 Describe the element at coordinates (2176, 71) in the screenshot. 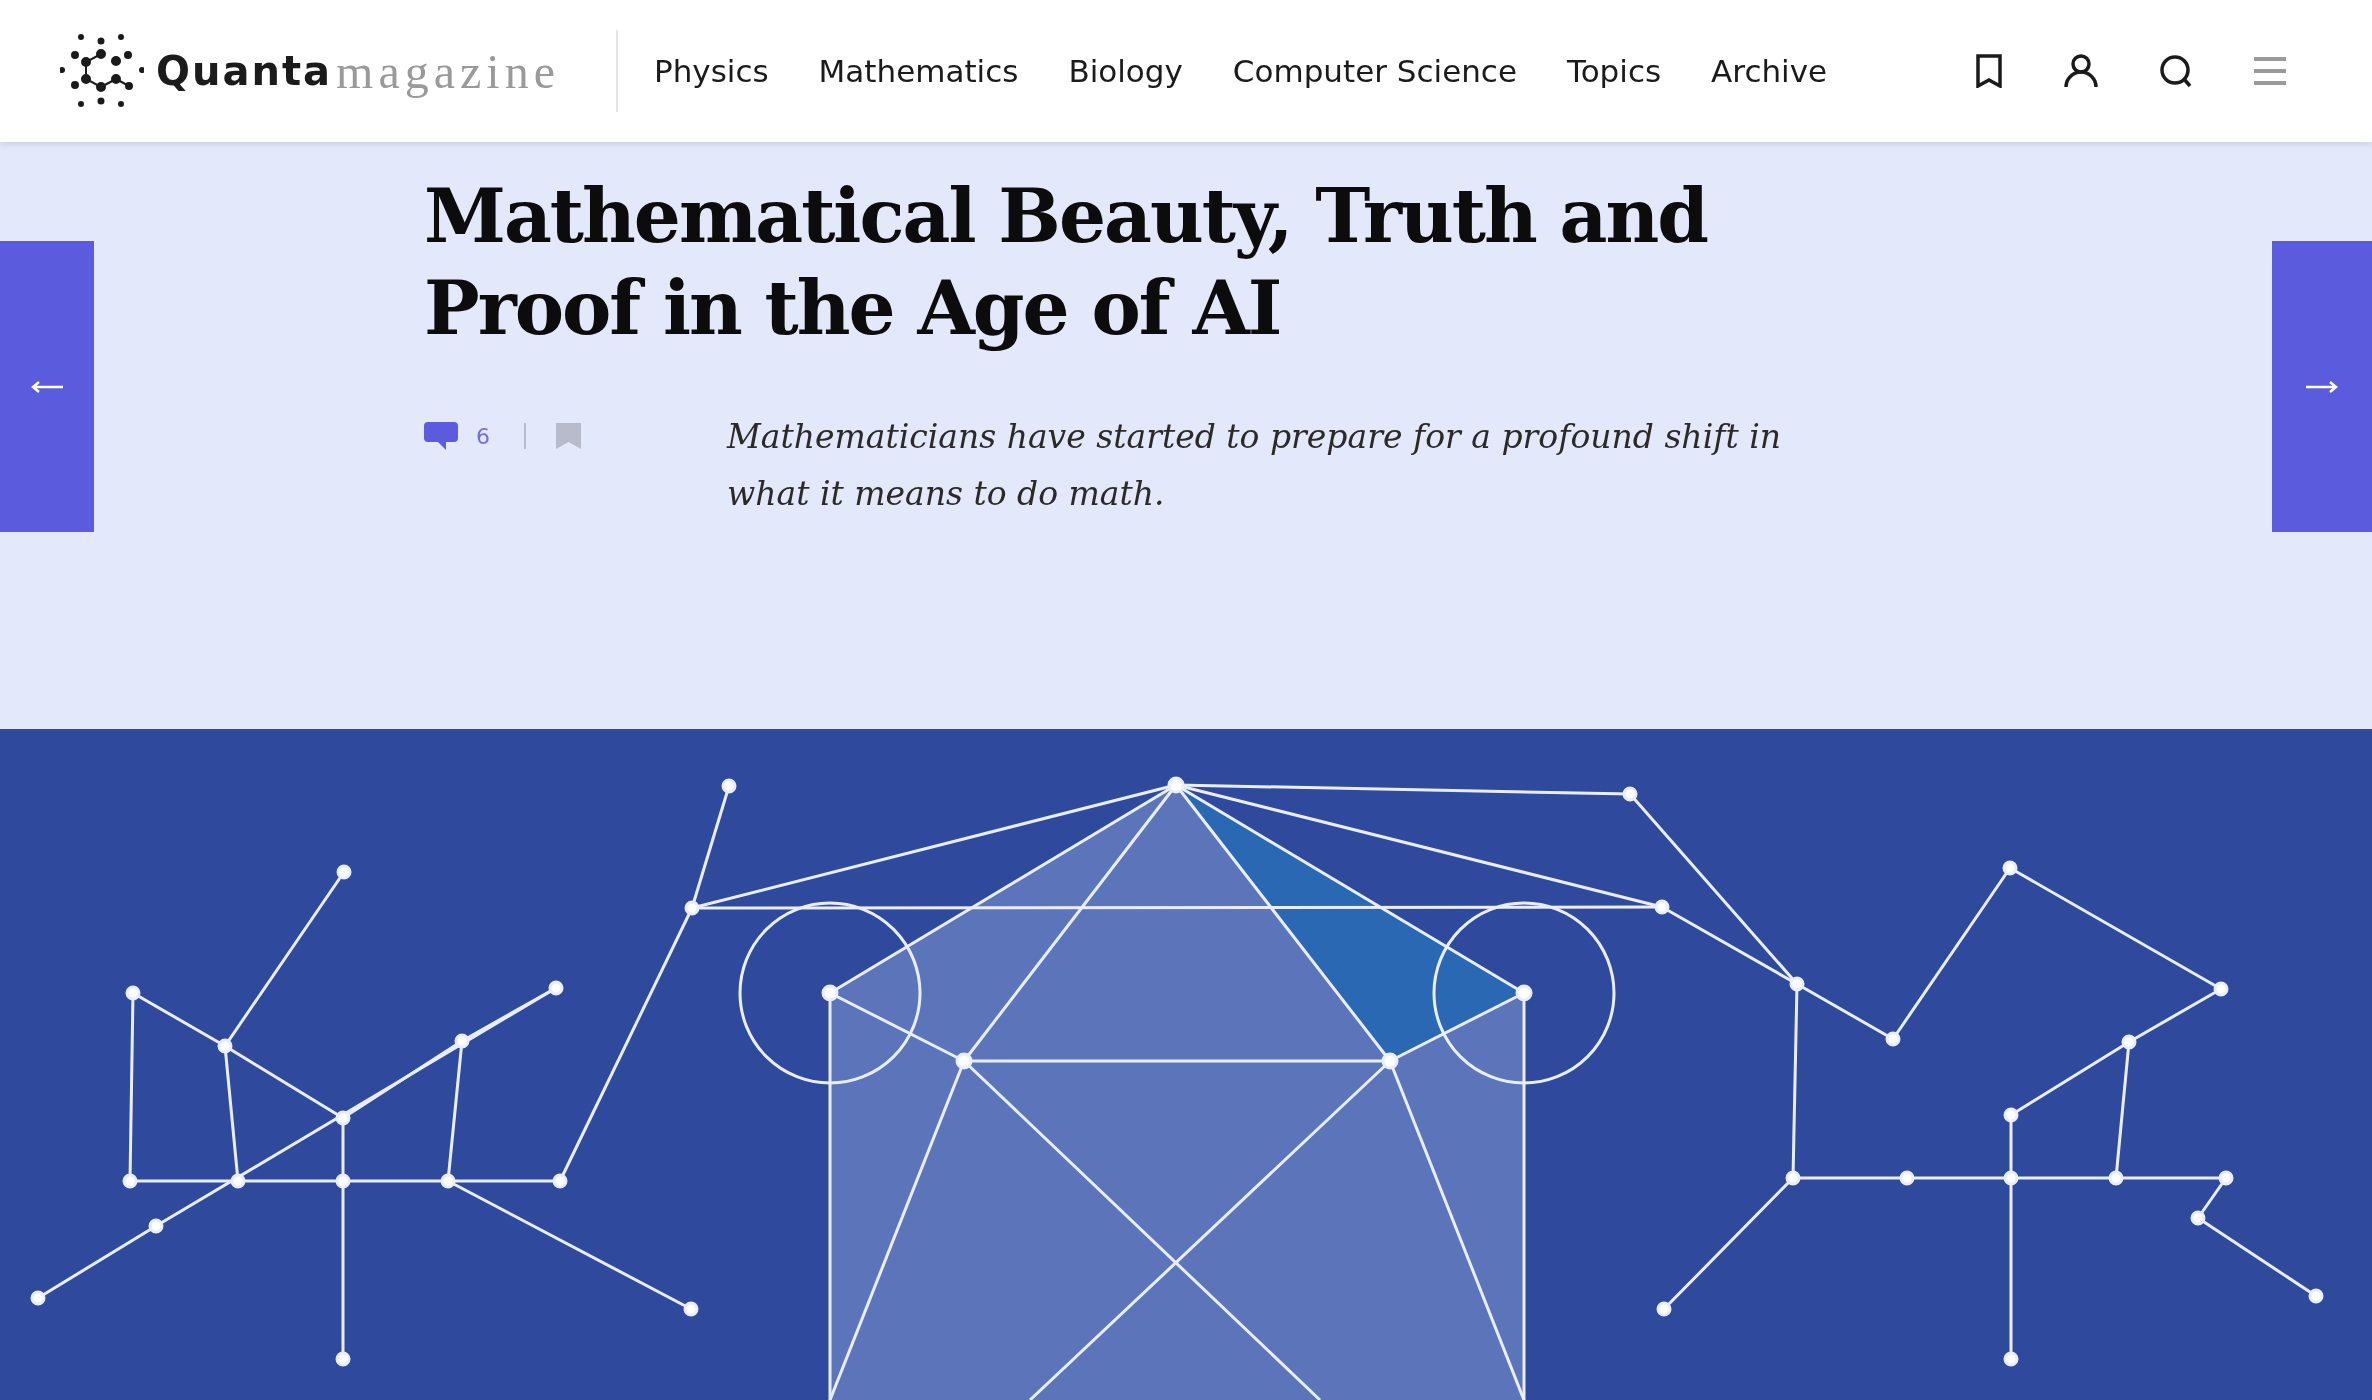

I see `search-icon` at that location.